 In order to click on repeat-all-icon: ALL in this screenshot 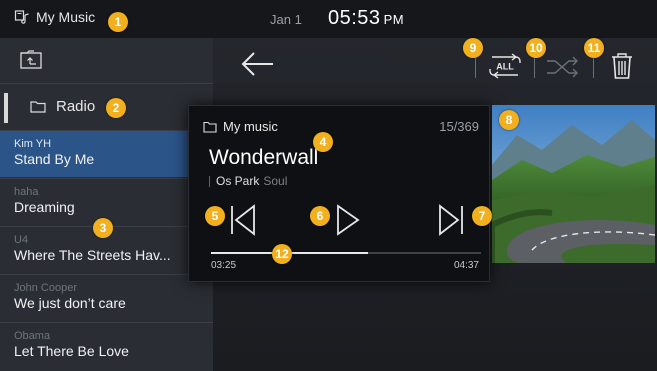, I will do `click(505, 66)`.